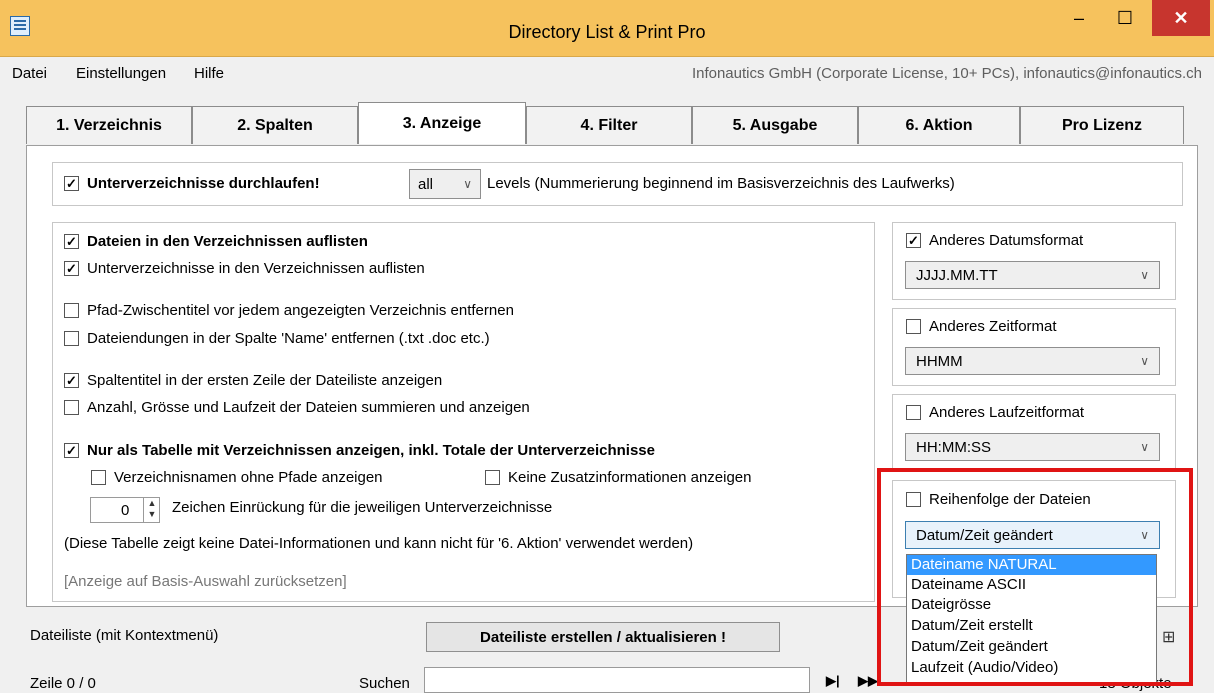 The height and width of the screenshot is (693, 1214). What do you see at coordinates (227, 241) in the screenshot?
I see `list-files-label: Dateien in den Verzeichnissen auflisten` at bounding box center [227, 241].